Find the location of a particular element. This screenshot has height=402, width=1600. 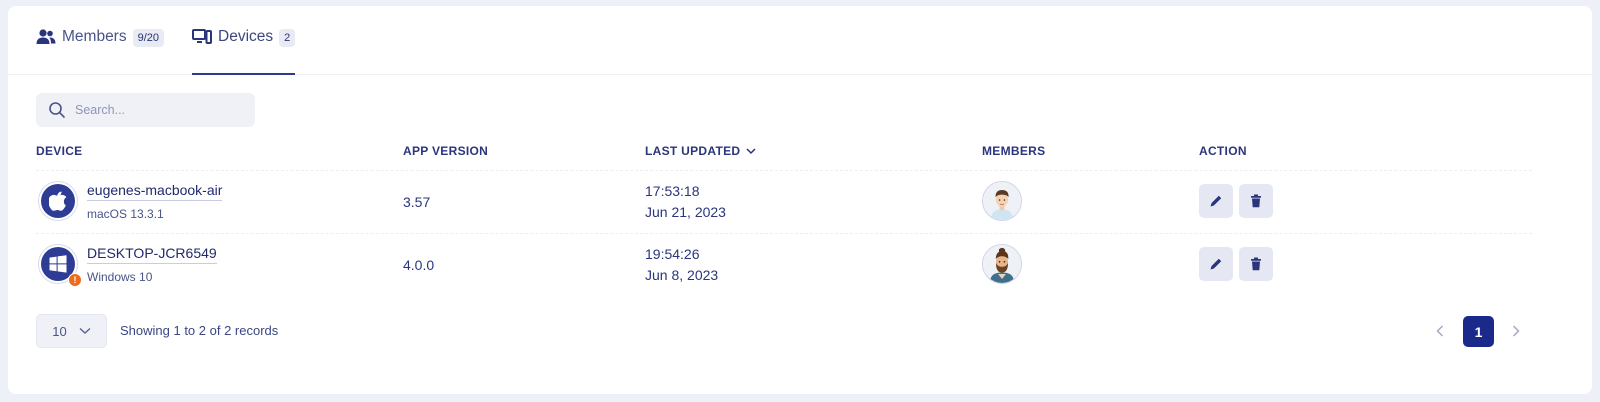

next-page-button is located at coordinates (1516, 331).